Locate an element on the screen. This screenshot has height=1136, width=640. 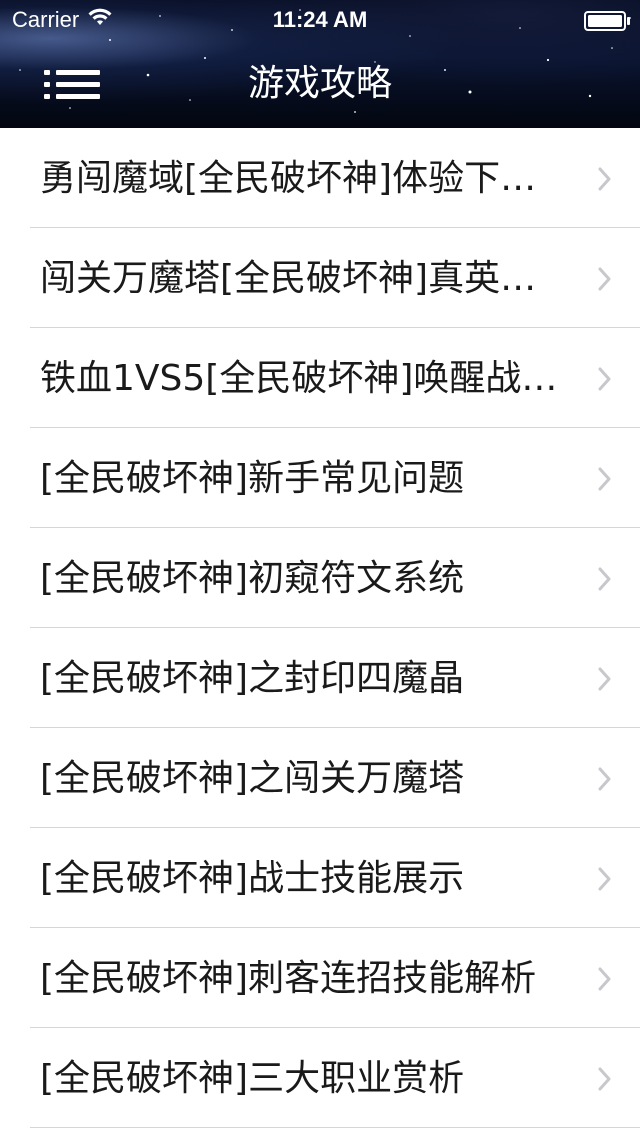
list-item: [全民破坏神]三大职业赏析 is located at coordinates (320, 1078).